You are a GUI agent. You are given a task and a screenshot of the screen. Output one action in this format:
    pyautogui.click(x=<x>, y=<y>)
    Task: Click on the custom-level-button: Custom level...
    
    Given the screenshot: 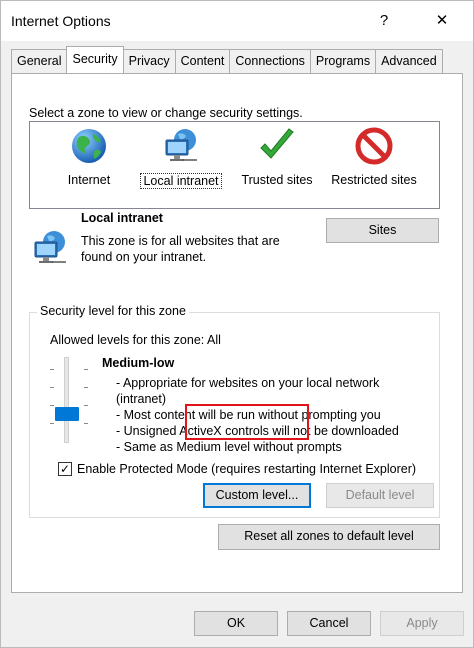 What is the action you would take?
    pyautogui.click(x=257, y=495)
    